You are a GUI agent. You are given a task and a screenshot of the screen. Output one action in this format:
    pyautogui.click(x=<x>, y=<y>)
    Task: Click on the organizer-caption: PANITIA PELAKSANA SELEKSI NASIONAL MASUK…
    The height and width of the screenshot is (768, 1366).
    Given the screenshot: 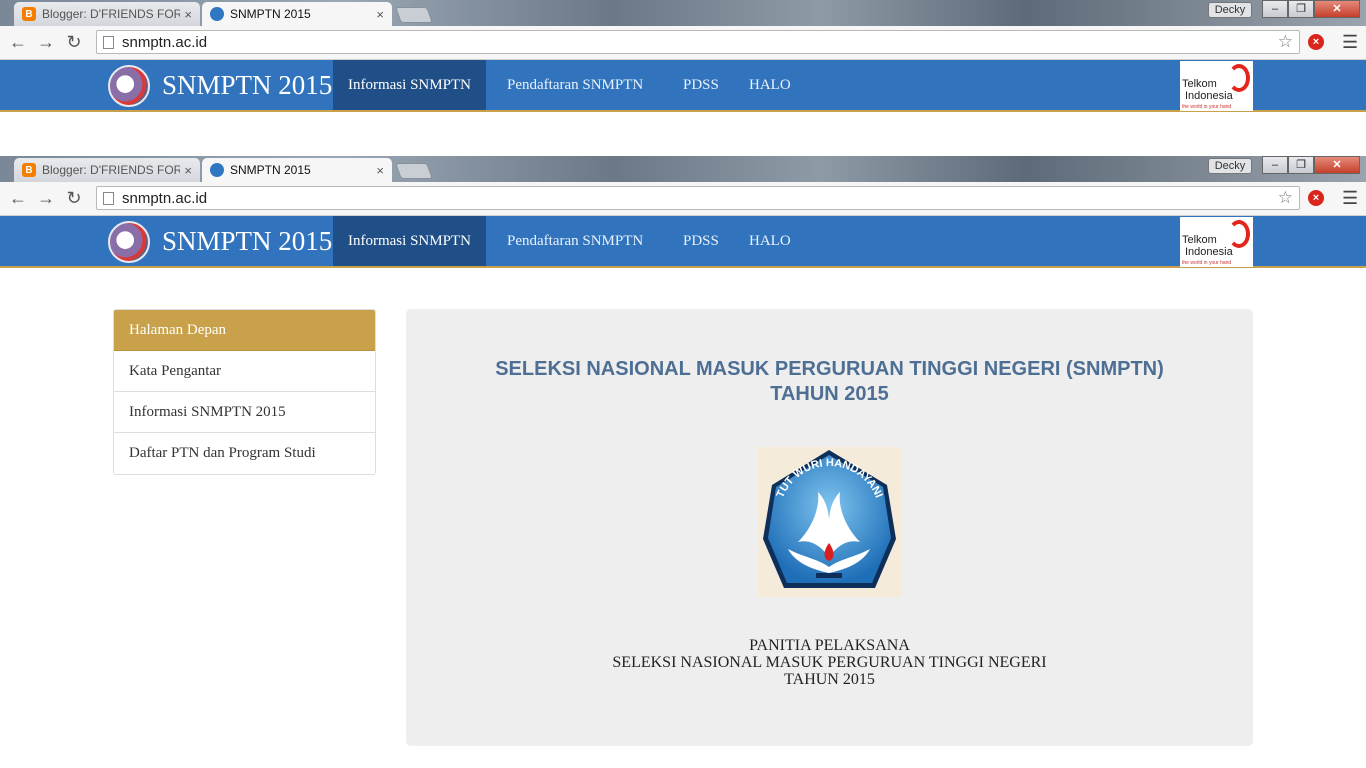 What is the action you would take?
    pyautogui.click(x=829, y=662)
    